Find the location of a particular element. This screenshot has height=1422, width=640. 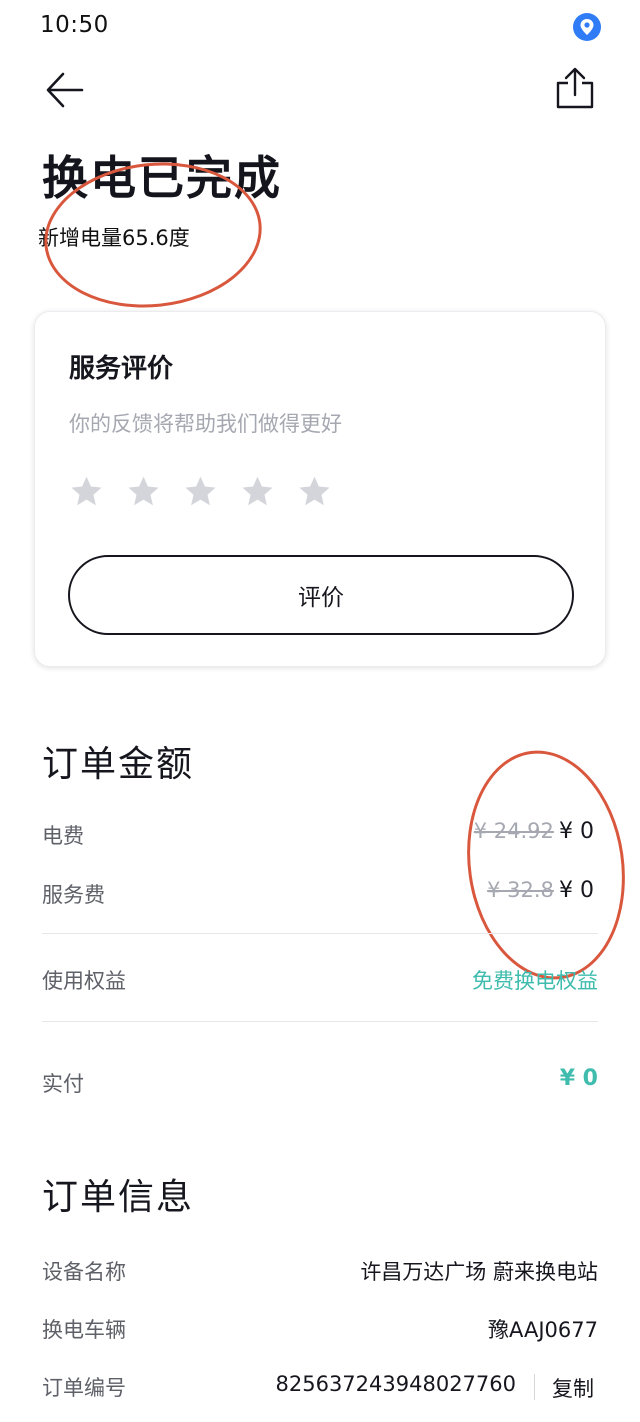

back-button is located at coordinates (66, 90).